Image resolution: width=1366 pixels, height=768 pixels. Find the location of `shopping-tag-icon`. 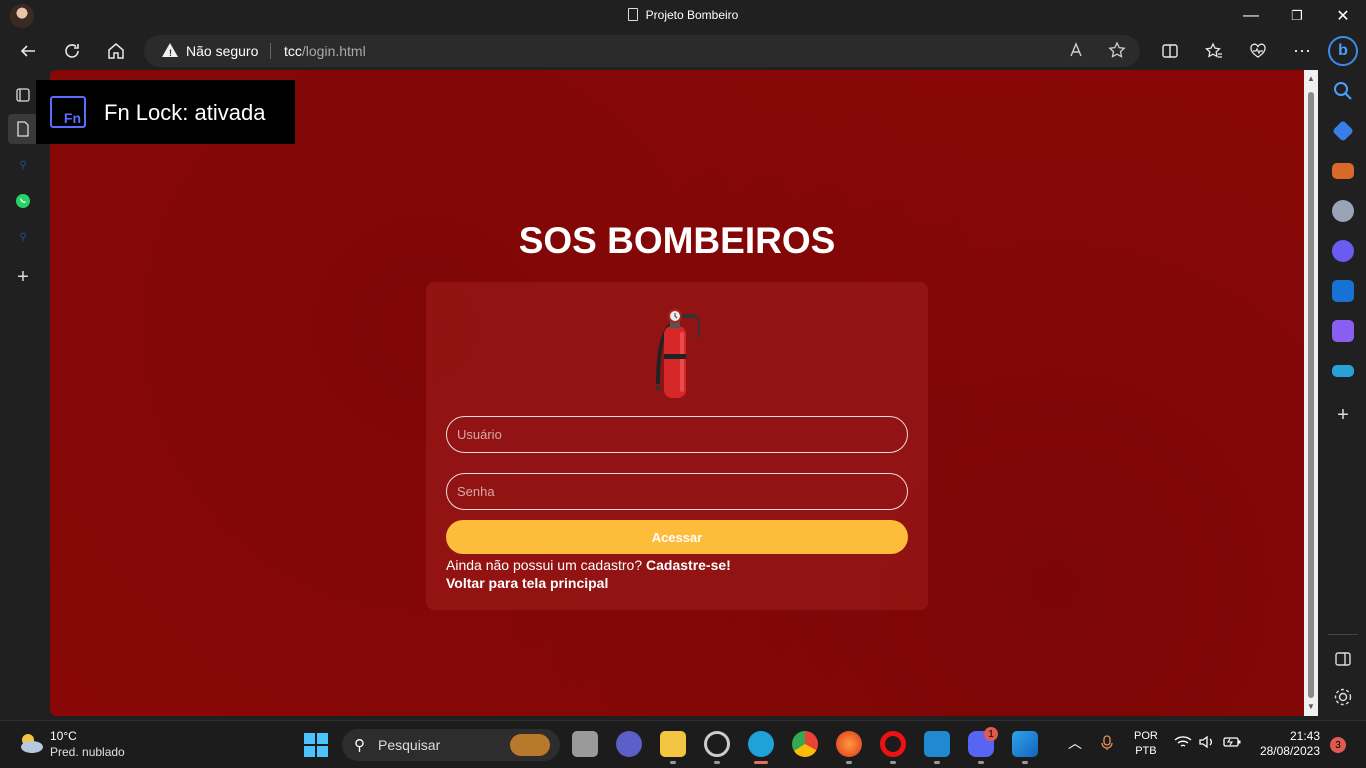

shopping-tag-icon is located at coordinates (1343, 131).